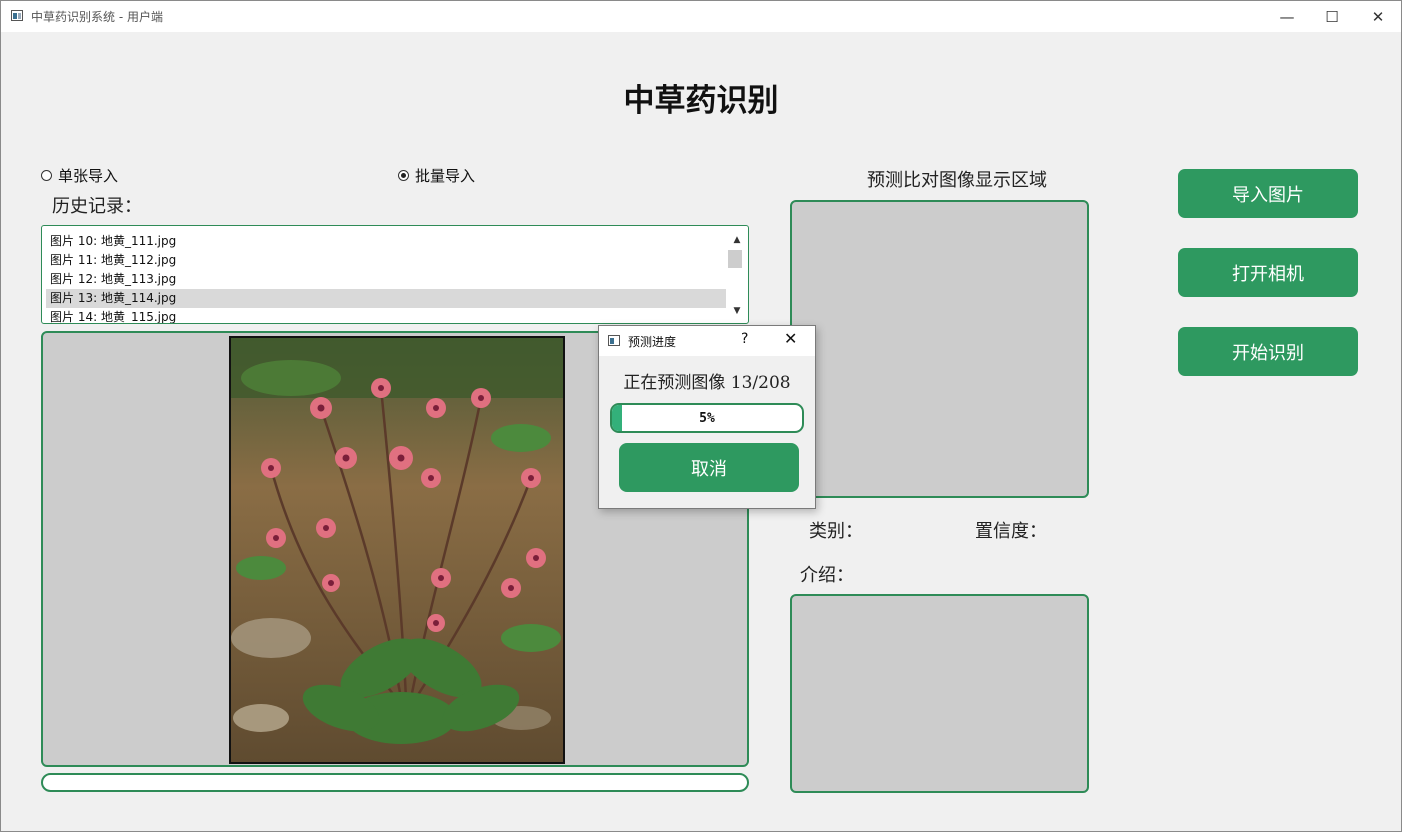 This screenshot has height=832, width=1402. Describe the element at coordinates (386, 279) in the screenshot. I see `list-item: 图片 12: 地黄_113.jpg` at that location.